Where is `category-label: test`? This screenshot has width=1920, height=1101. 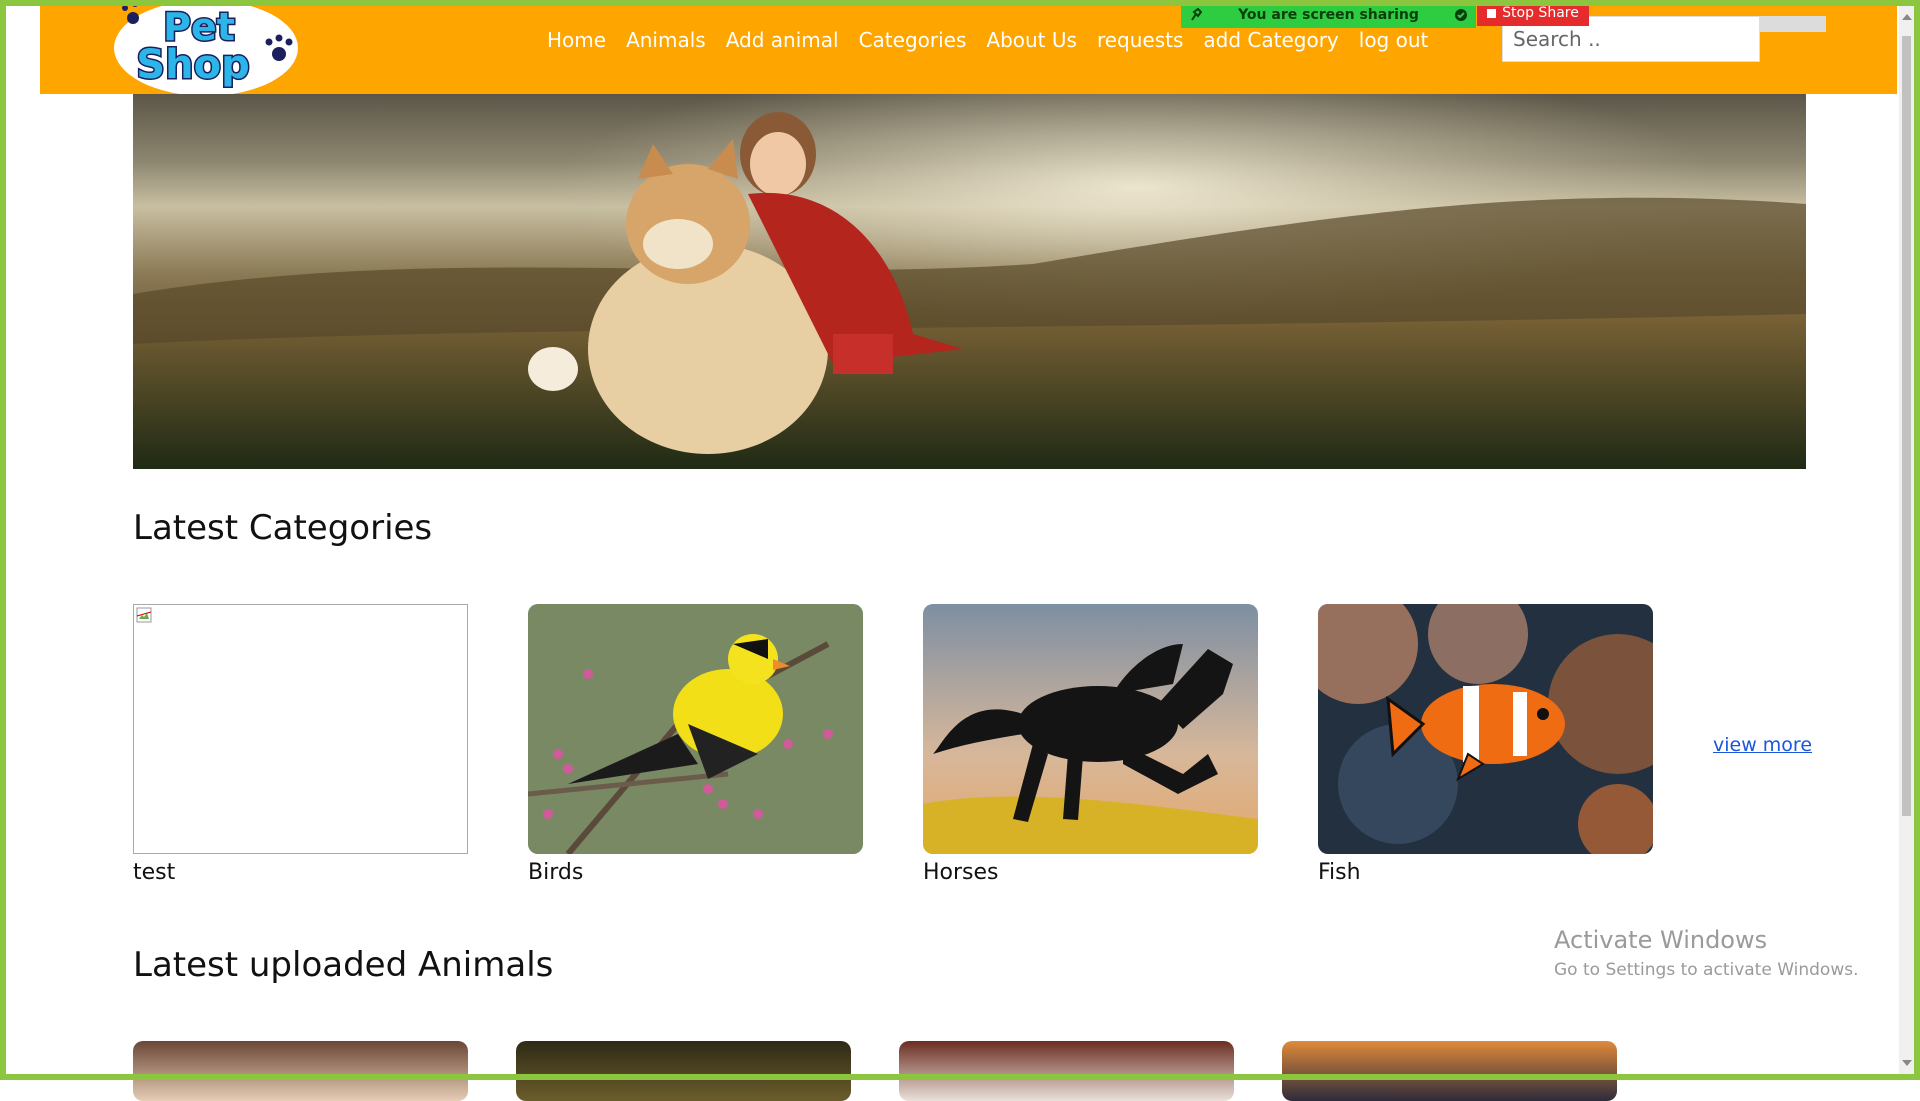 category-label: test is located at coordinates (300, 872).